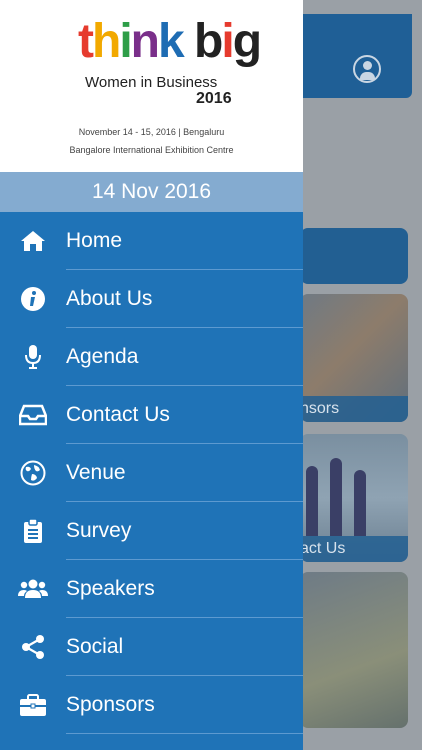 Image resolution: width=422 pixels, height=750 pixels. Describe the element at coordinates (110, 588) in the screenshot. I see `menu-label: Speakers` at that location.